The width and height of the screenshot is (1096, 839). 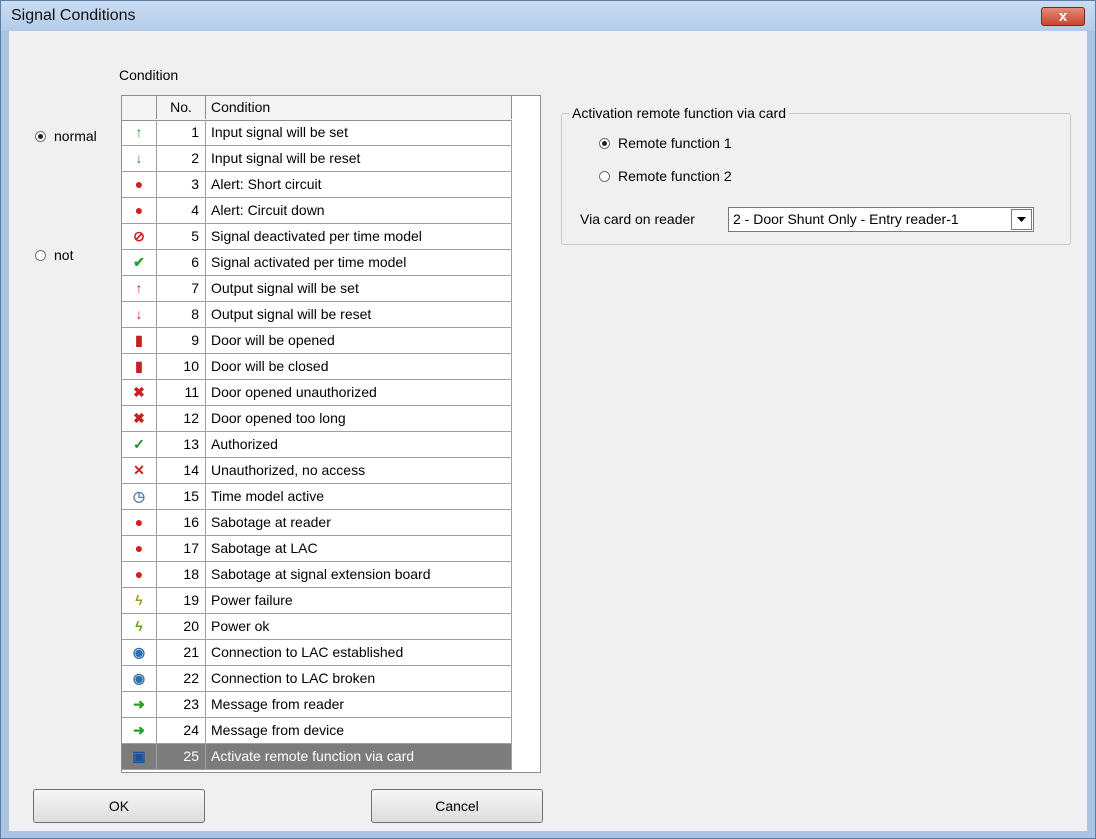 I want to click on row-condition: Door opened unauthorized, so click(x=359, y=392).